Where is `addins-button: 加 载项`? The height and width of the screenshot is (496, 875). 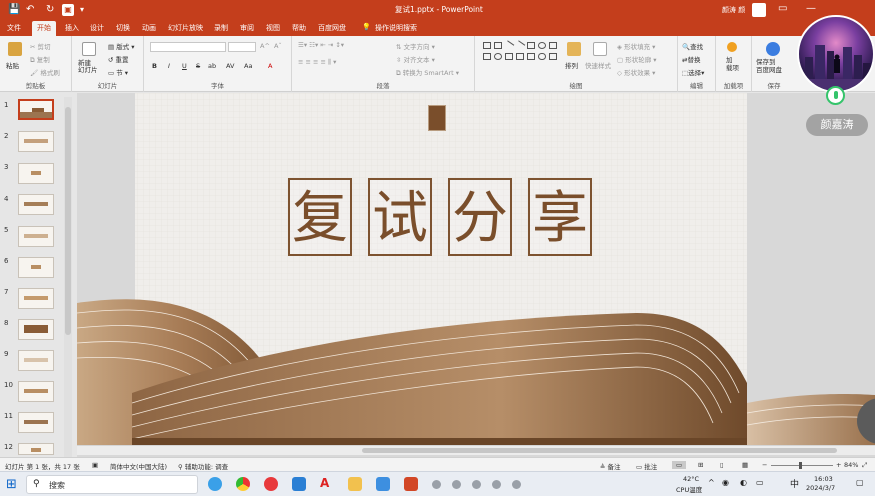
addins-button: 加 载项 is located at coordinates (732, 64).